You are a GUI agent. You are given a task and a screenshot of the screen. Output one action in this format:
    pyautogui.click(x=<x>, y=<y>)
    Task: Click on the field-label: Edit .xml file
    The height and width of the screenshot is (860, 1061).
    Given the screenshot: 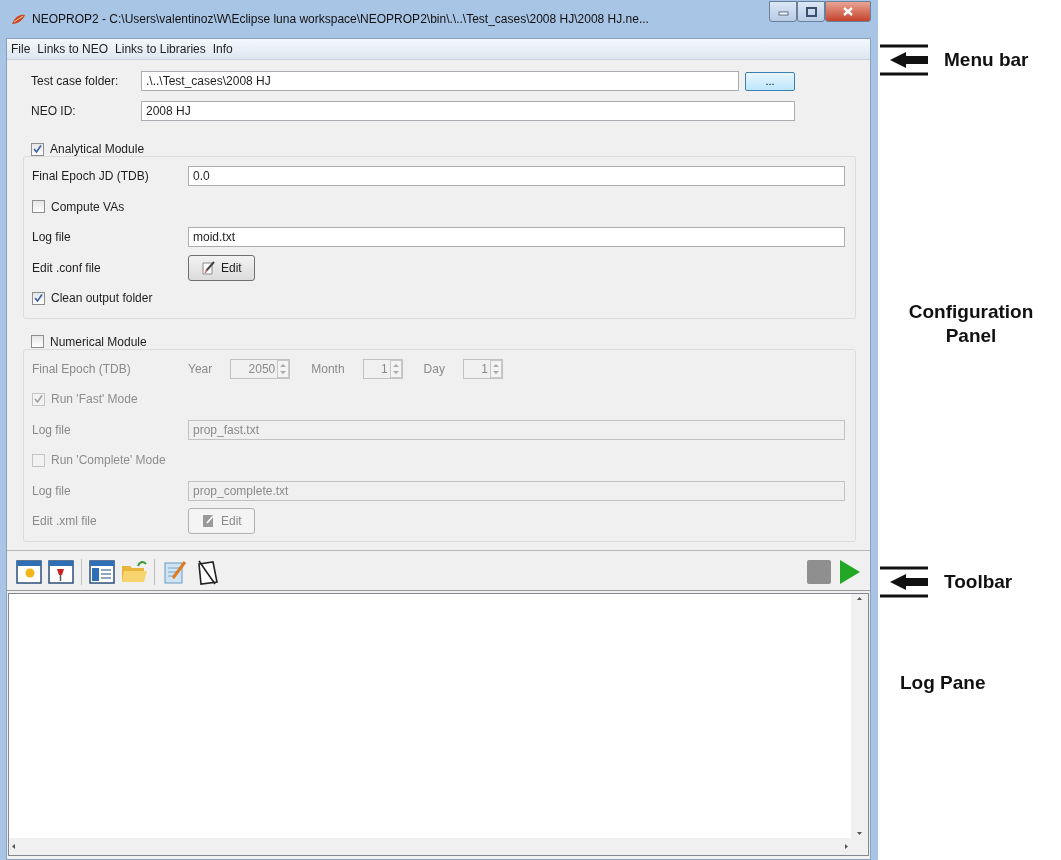 What is the action you would take?
    pyautogui.click(x=65, y=521)
    